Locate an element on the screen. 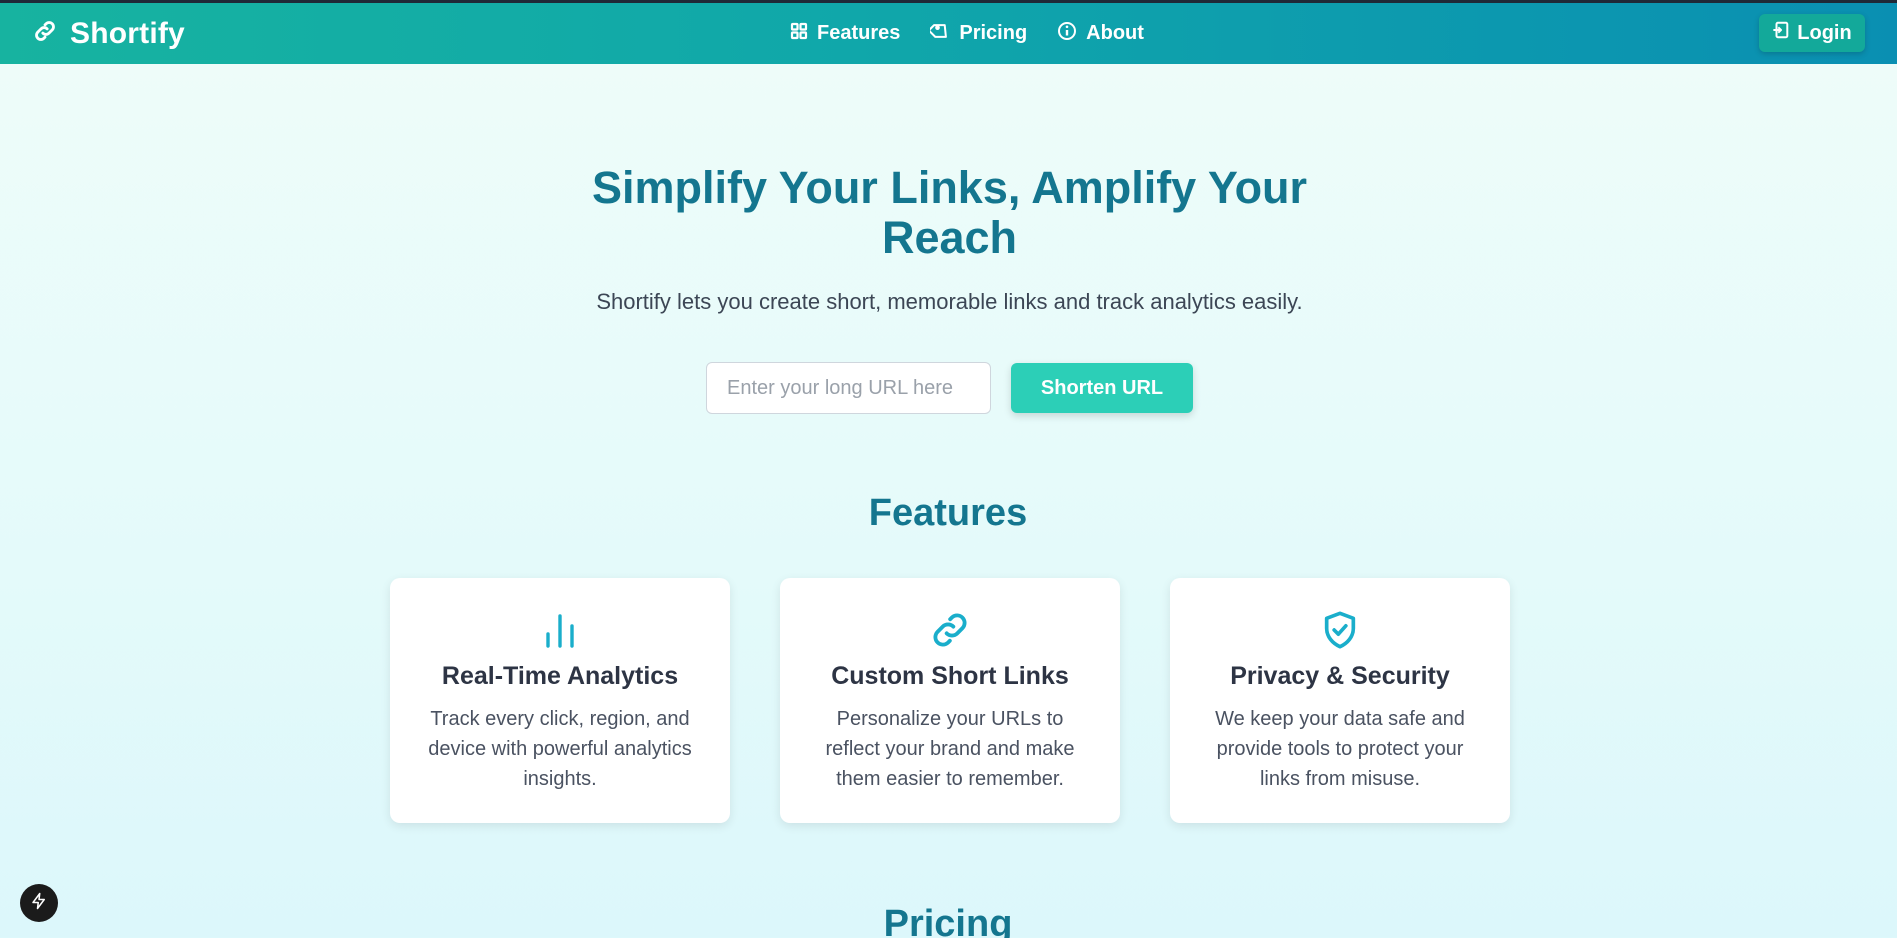 The height and width of the screenshot is (938, 1897). feature-card-title: Custom Short Links is located at coordinates (950, 676).